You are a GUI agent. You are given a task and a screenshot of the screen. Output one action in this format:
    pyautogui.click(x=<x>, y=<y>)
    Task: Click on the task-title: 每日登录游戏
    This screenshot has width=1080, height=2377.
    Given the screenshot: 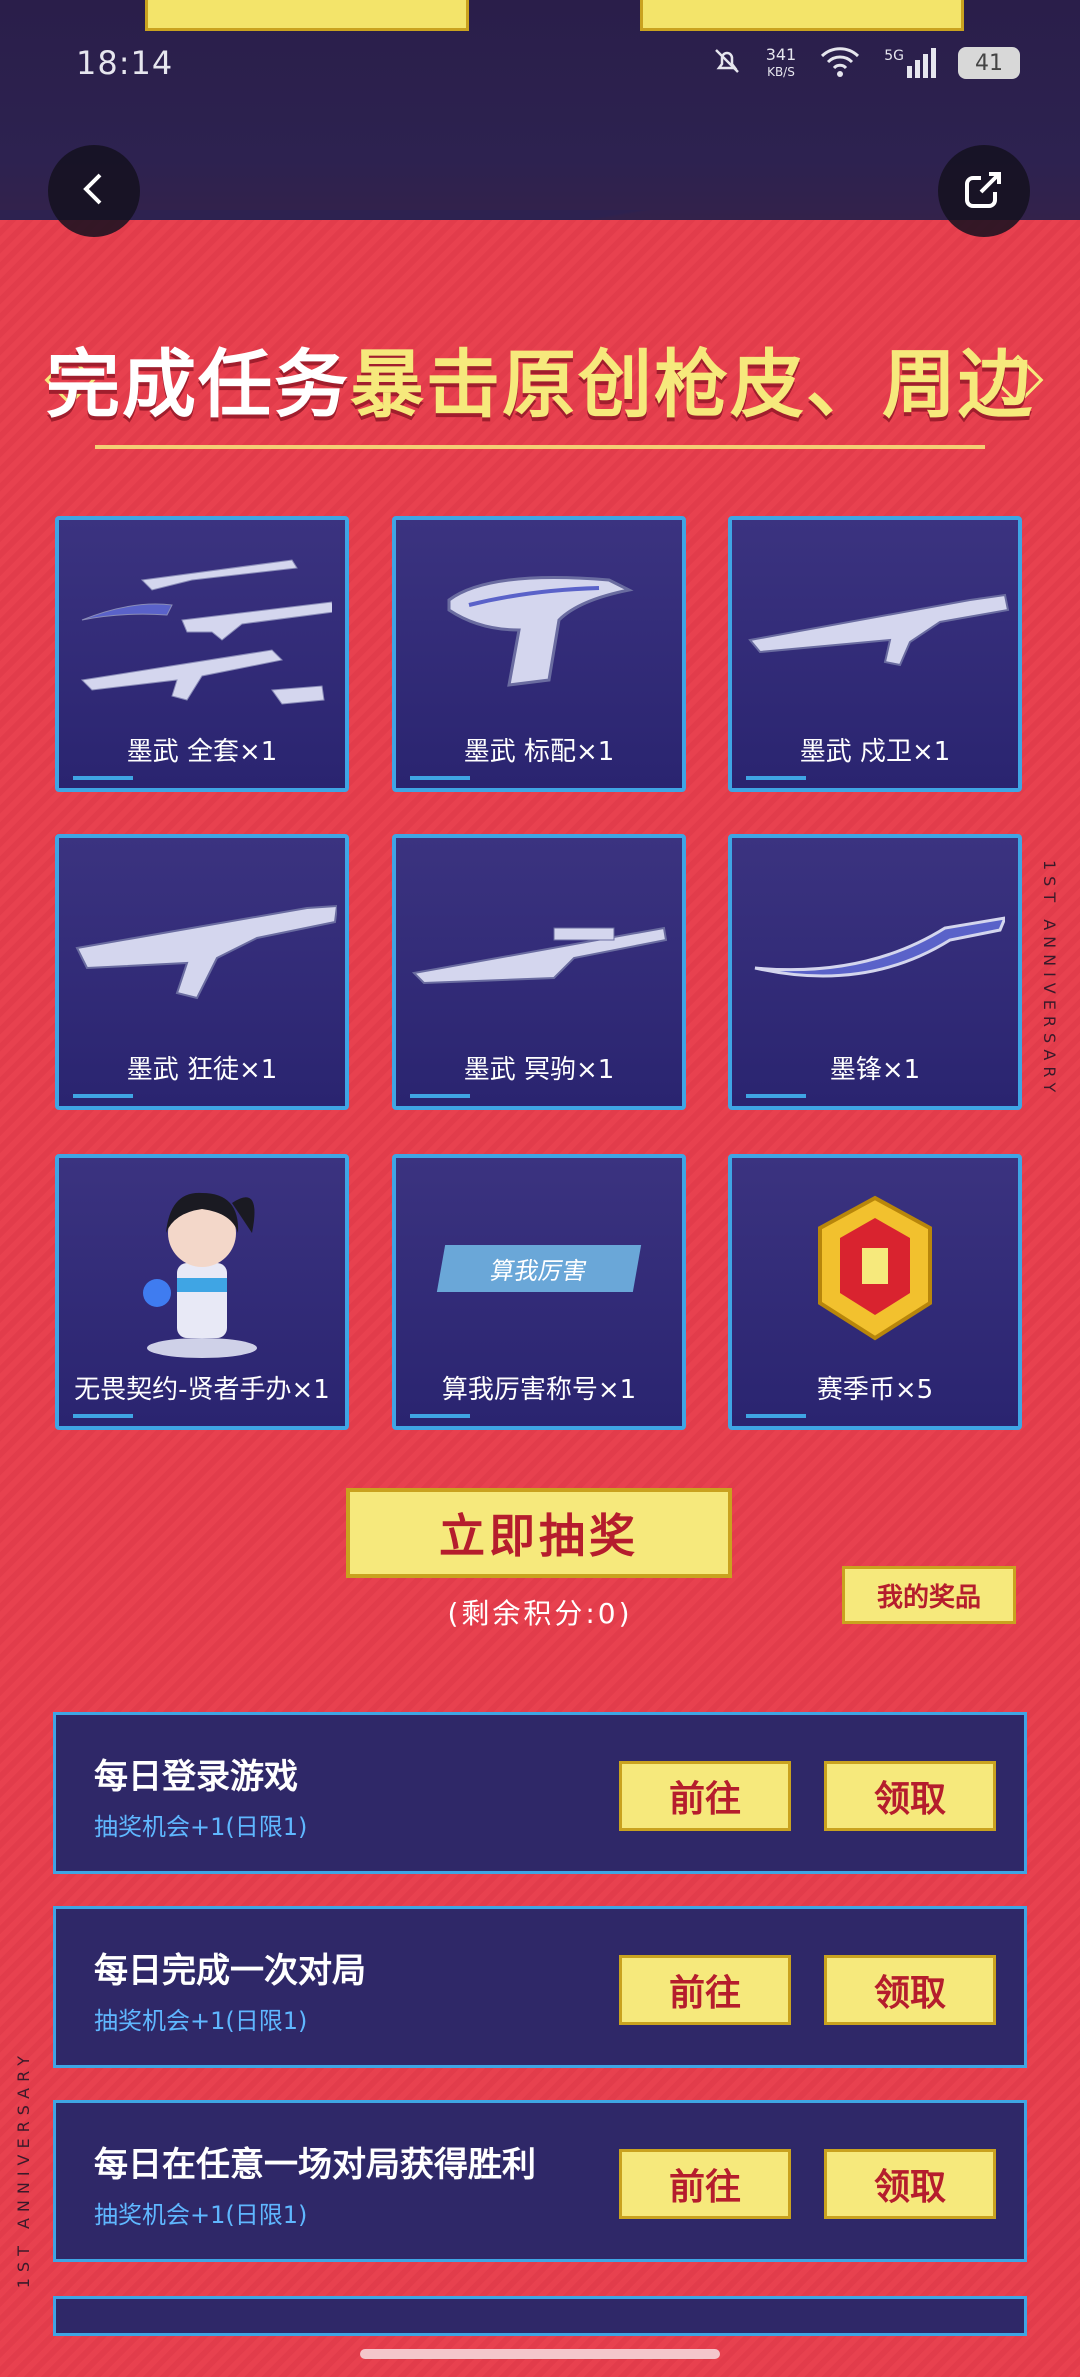 What is the action you would take?
    pyautogui.click(x=196, y=1777)
    